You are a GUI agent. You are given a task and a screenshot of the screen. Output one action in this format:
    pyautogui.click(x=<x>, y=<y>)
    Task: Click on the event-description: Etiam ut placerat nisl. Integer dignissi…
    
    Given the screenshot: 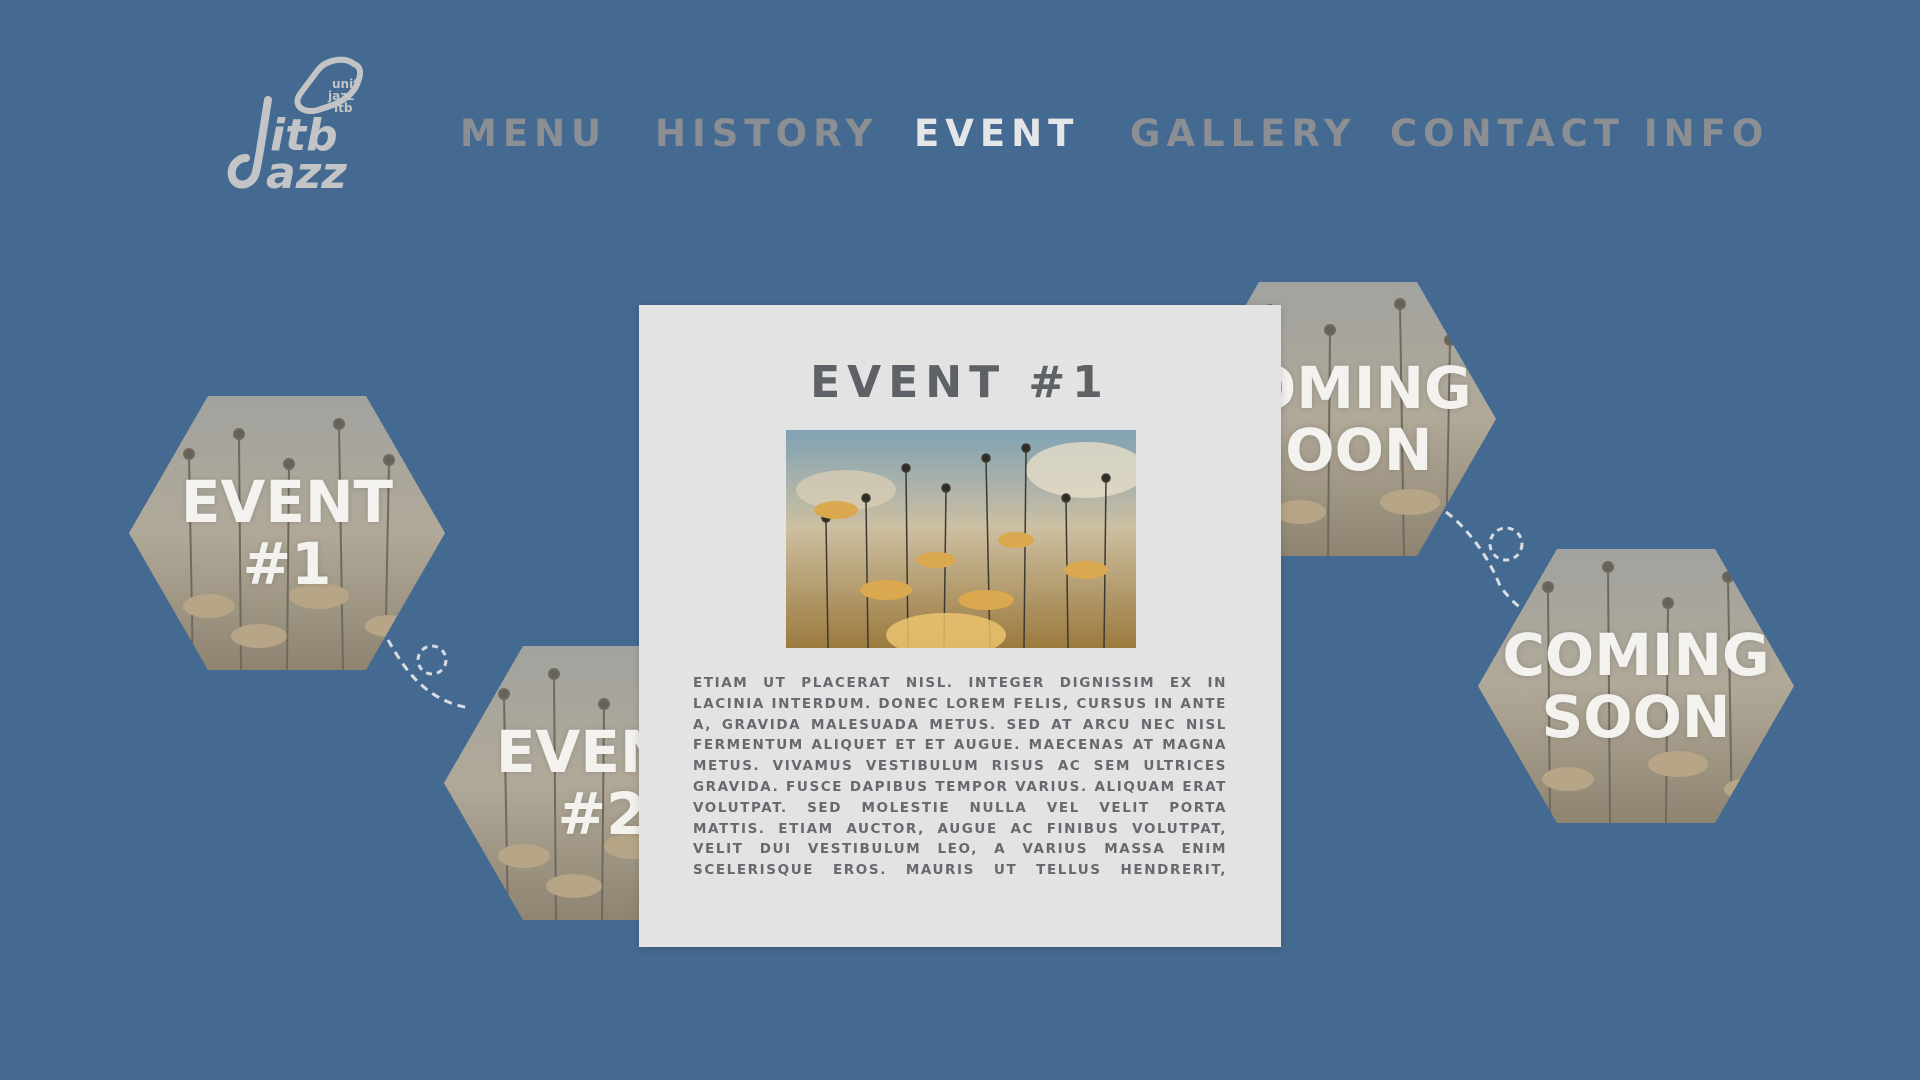 What is the action you would take?
    pyautogui.click(x=960, y=779)
    